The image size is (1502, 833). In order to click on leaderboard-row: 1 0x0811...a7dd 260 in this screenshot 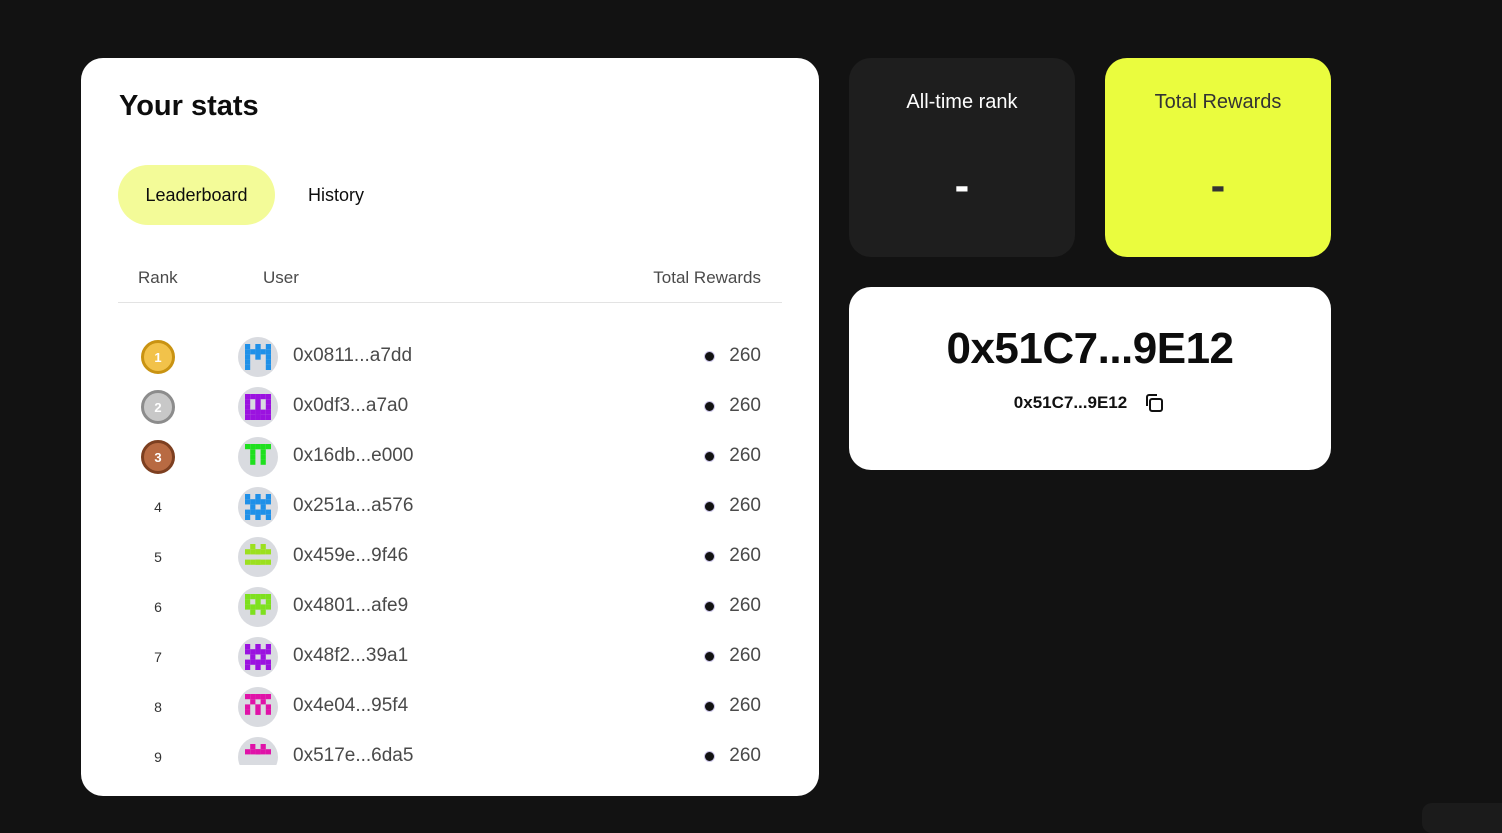, I will do `click(450, 357)`.